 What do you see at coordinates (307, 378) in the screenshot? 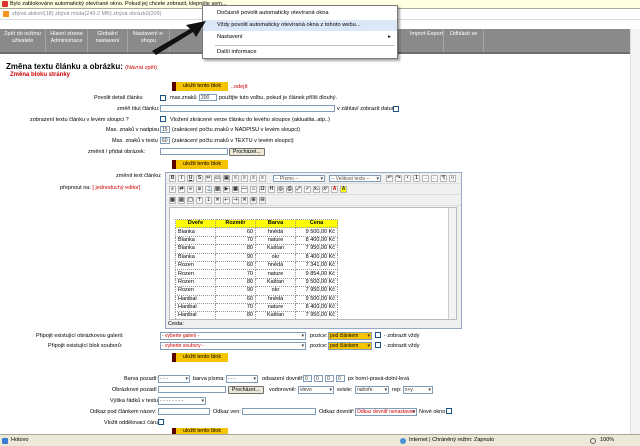
I see `padding-top-input: 0` at bounding box center [307, 378].